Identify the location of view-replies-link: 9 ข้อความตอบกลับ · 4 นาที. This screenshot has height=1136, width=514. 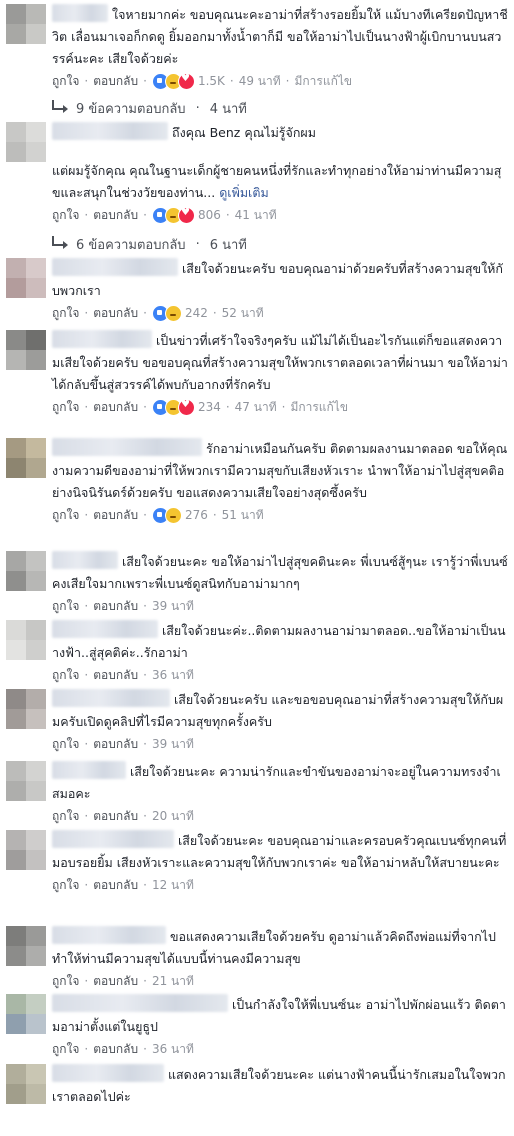
(280, 108).